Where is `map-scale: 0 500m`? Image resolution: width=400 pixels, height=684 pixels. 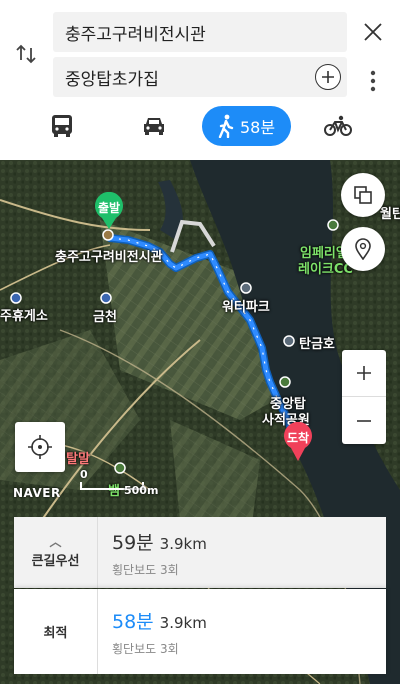
map-scale: 0 500m is located at coordinates (119, 482).